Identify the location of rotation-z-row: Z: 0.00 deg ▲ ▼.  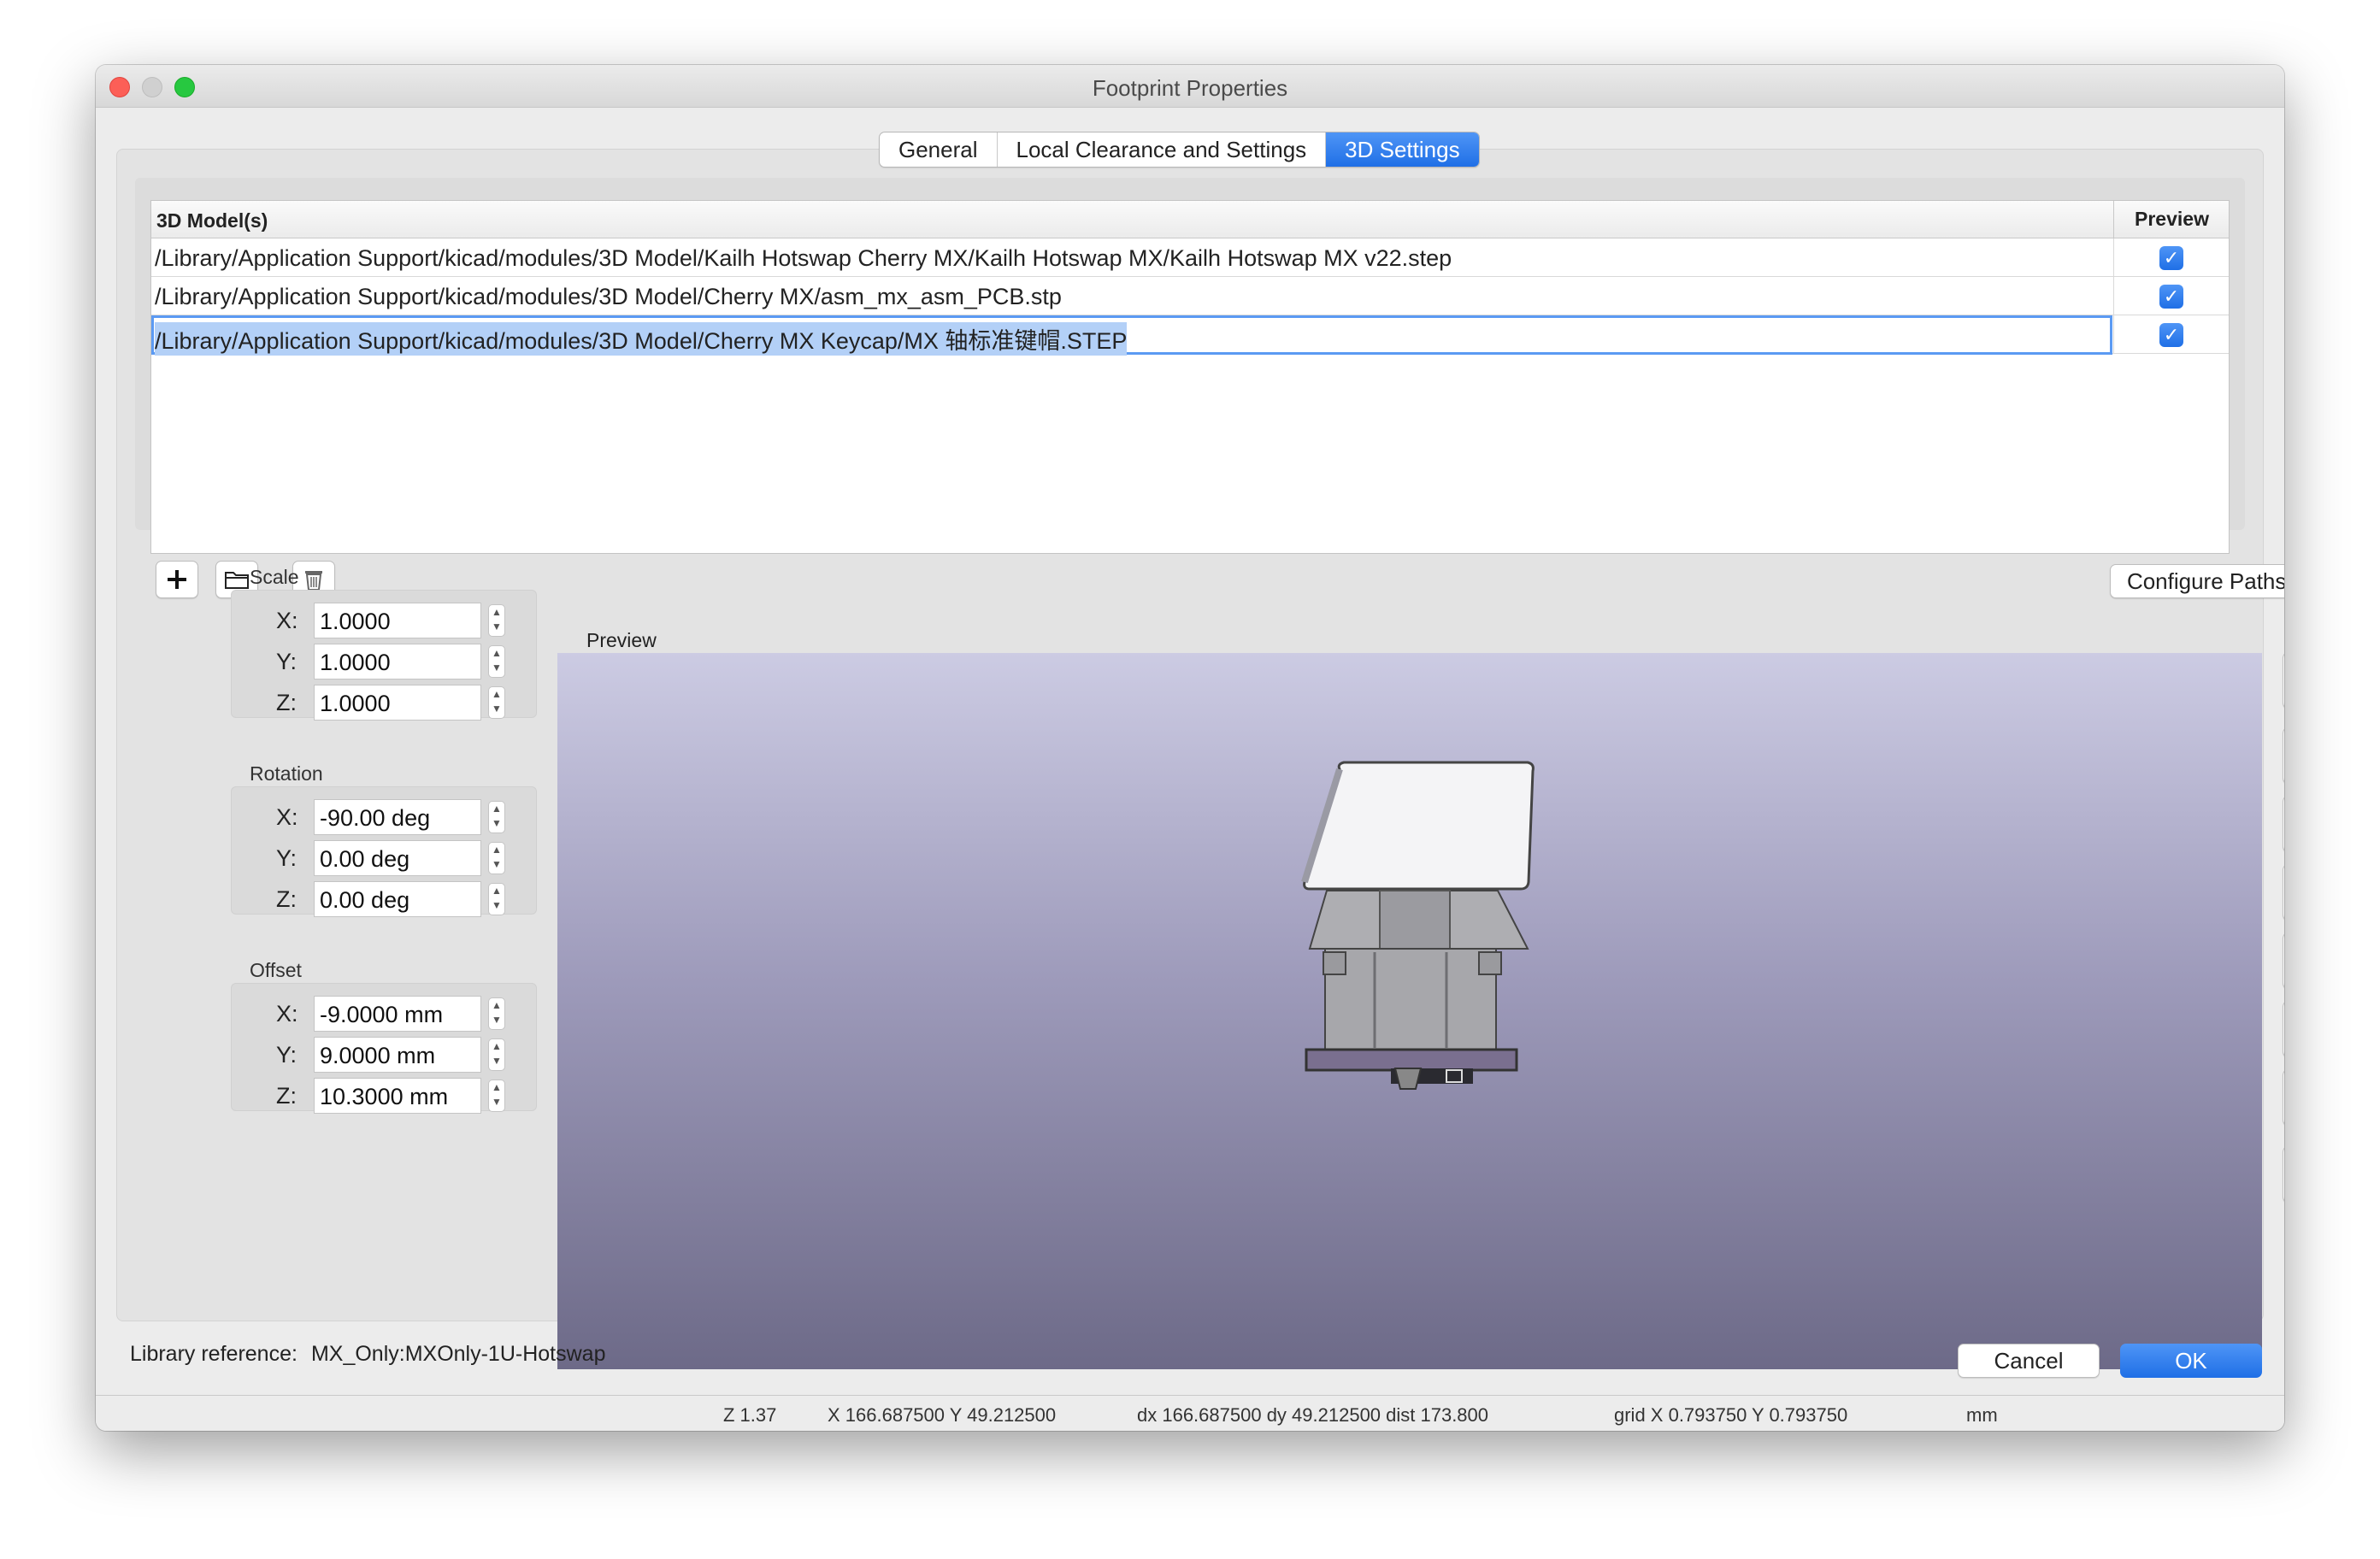
(384, 900).